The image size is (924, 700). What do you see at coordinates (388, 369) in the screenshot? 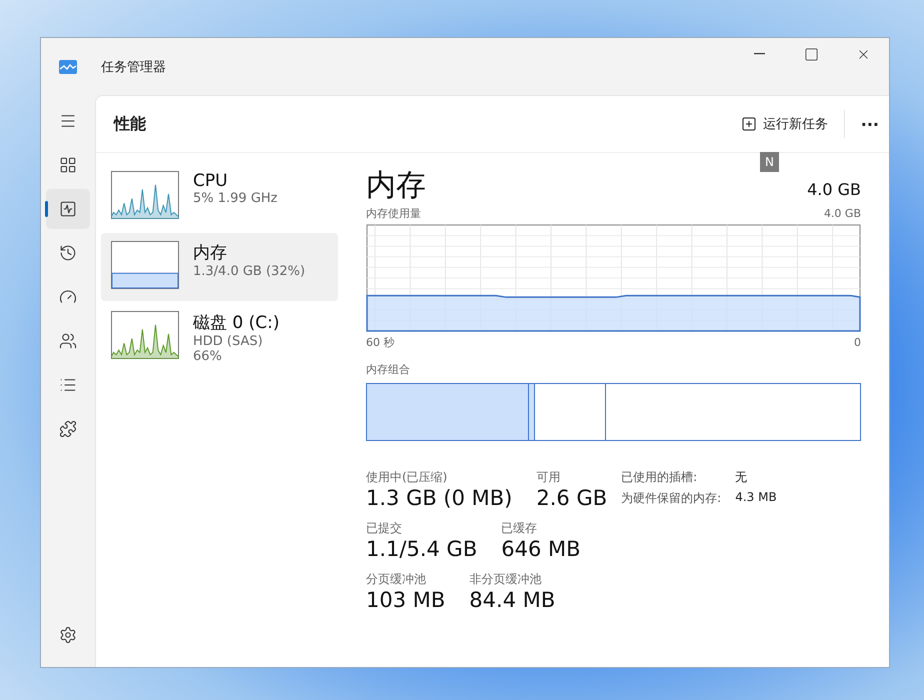
I see `section-label: 内存组合` at bounding box center [388, 369].